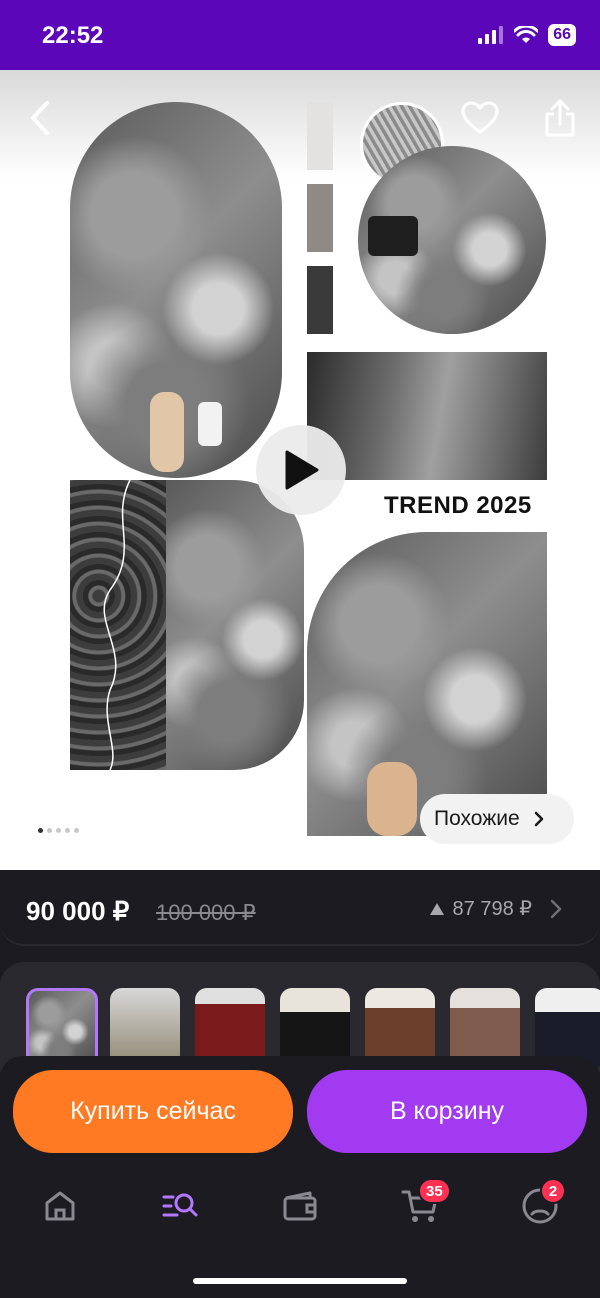 The height and width of the screenshot is (1298, 600). What do you see at coordinates (78, 911) in the screenshot?
I see `current-price: 90 000 ₽` at bounding box center [78, 911].